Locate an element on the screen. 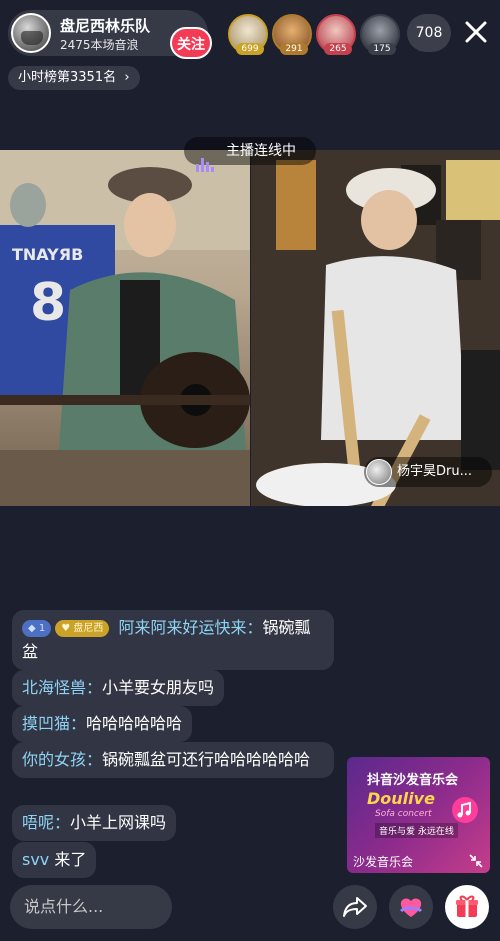  promo-title: 抖音沙发音乐会 is located at coordinates (413, 780).